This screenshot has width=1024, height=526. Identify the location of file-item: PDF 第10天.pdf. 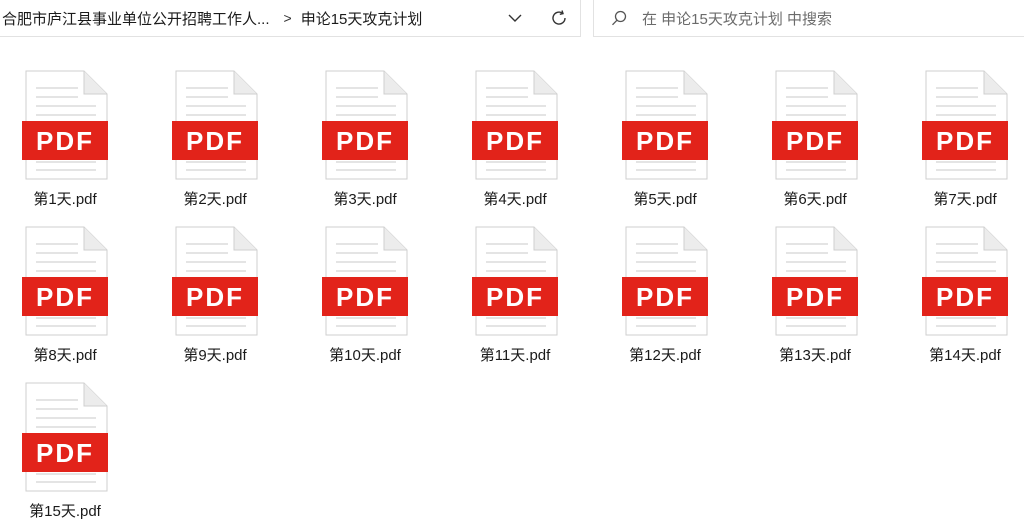
(365, 295).